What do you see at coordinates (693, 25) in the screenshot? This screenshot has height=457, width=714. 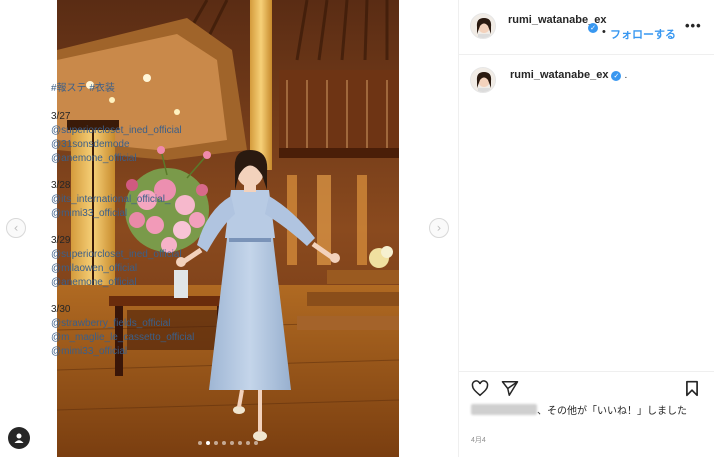 I see `more-options-icon: •••` at bounding box center [693, 25].